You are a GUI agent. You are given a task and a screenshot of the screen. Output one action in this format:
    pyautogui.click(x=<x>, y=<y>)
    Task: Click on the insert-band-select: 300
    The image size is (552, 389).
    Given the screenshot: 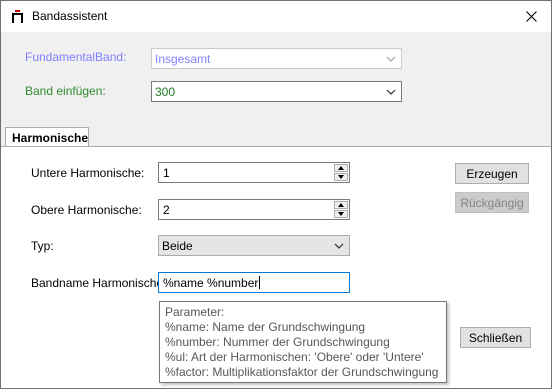 What is the action you would take?
    pyautogui.click(x=276, y=91)
    